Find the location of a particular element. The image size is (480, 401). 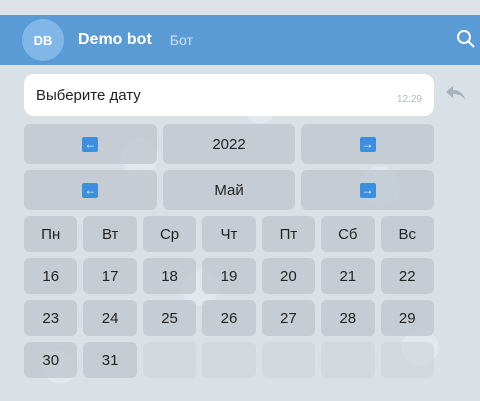

year-button: 2022 is located at coordinates (229, 144).